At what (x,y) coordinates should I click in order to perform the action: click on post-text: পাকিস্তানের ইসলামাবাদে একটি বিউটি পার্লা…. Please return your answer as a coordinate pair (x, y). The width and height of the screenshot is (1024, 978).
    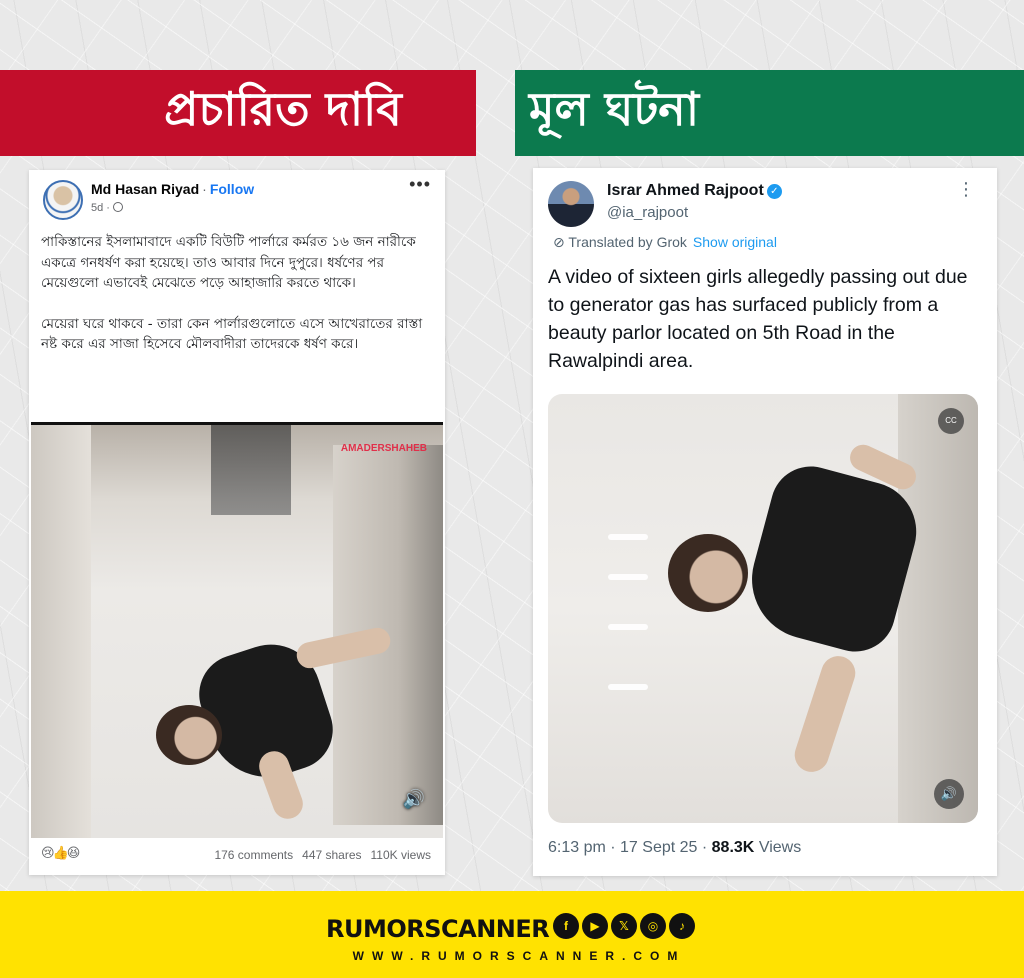
    Looking at the image, I should click on (237, 293).